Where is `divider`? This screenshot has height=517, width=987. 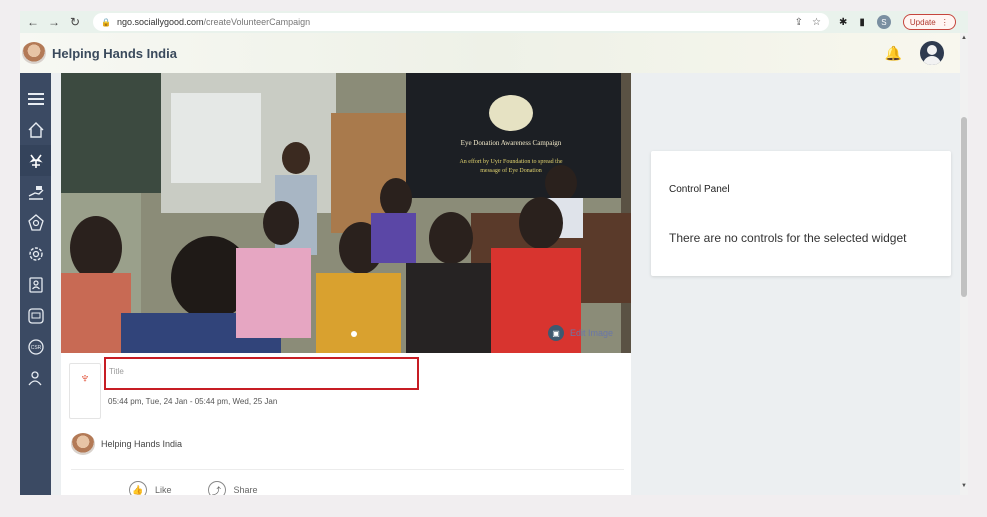
divider is located at coordinates (347, 469).